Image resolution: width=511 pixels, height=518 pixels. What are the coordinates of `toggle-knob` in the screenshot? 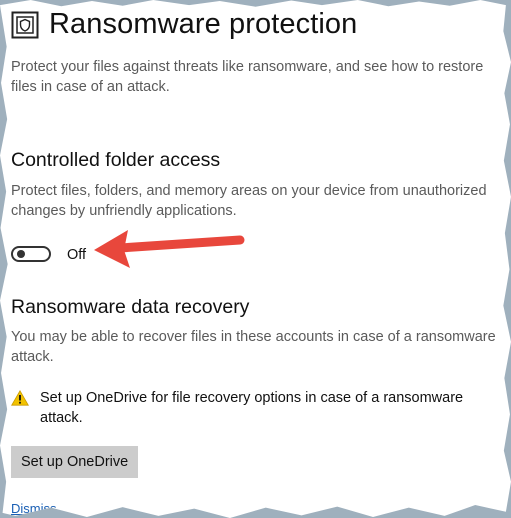 It's located at (21, 254).